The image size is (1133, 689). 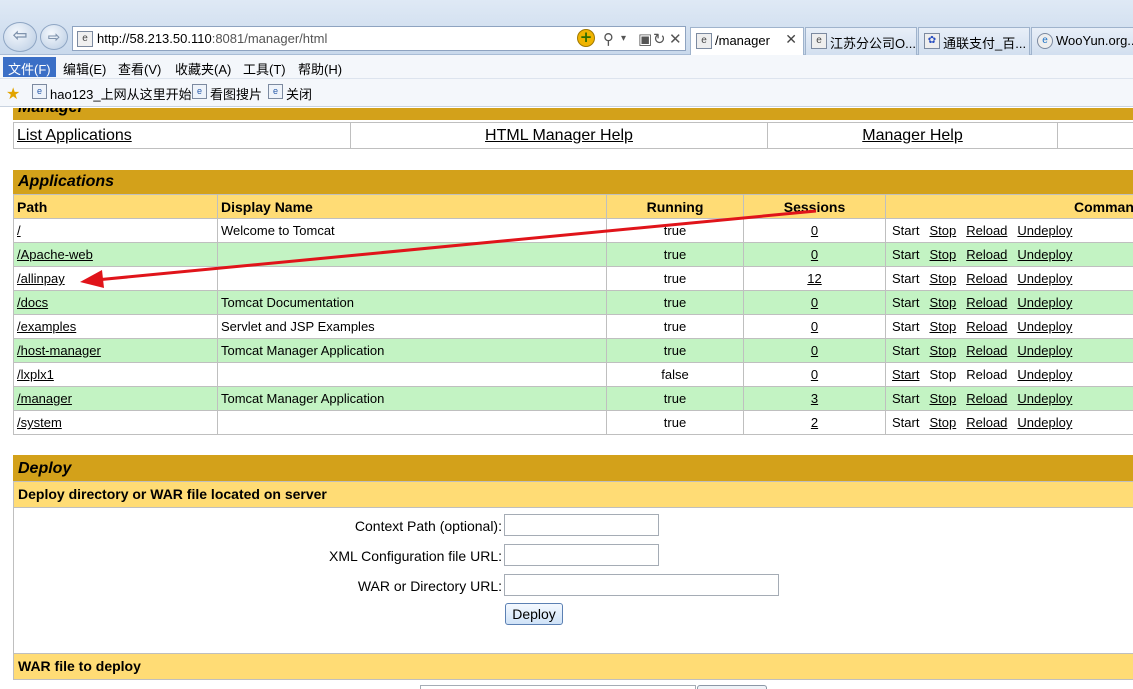 I want to click on html-manager-help-link: HTML Manager Help, so click(x=559, y=135).